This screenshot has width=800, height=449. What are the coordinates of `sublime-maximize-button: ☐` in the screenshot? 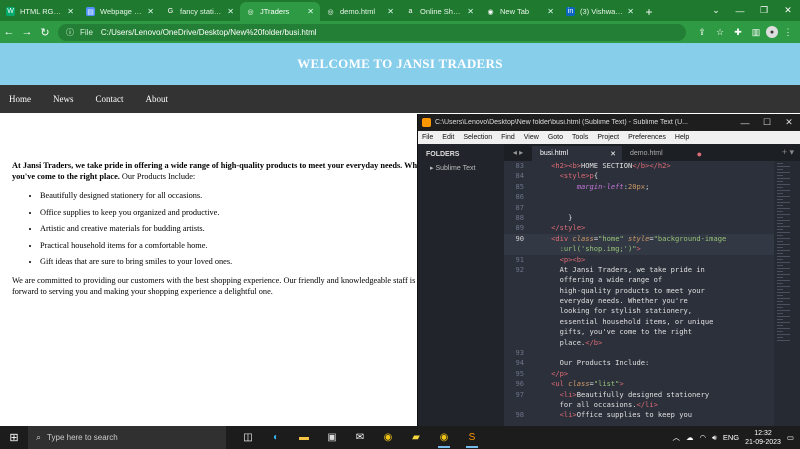 It's located at (767, 122).